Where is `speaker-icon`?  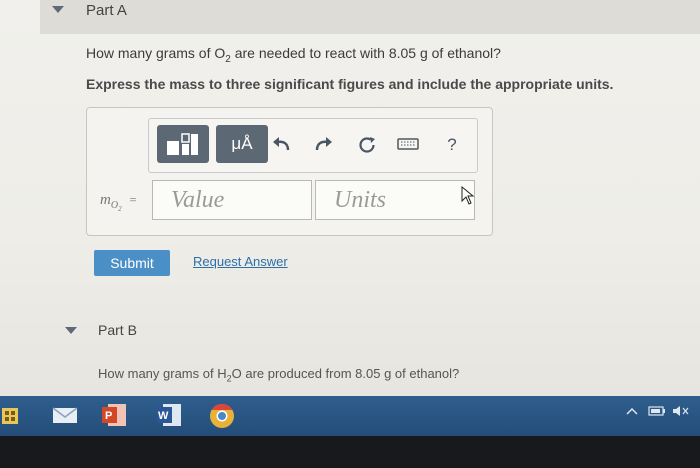
speaker-icon is located at coordinates (681, 412).